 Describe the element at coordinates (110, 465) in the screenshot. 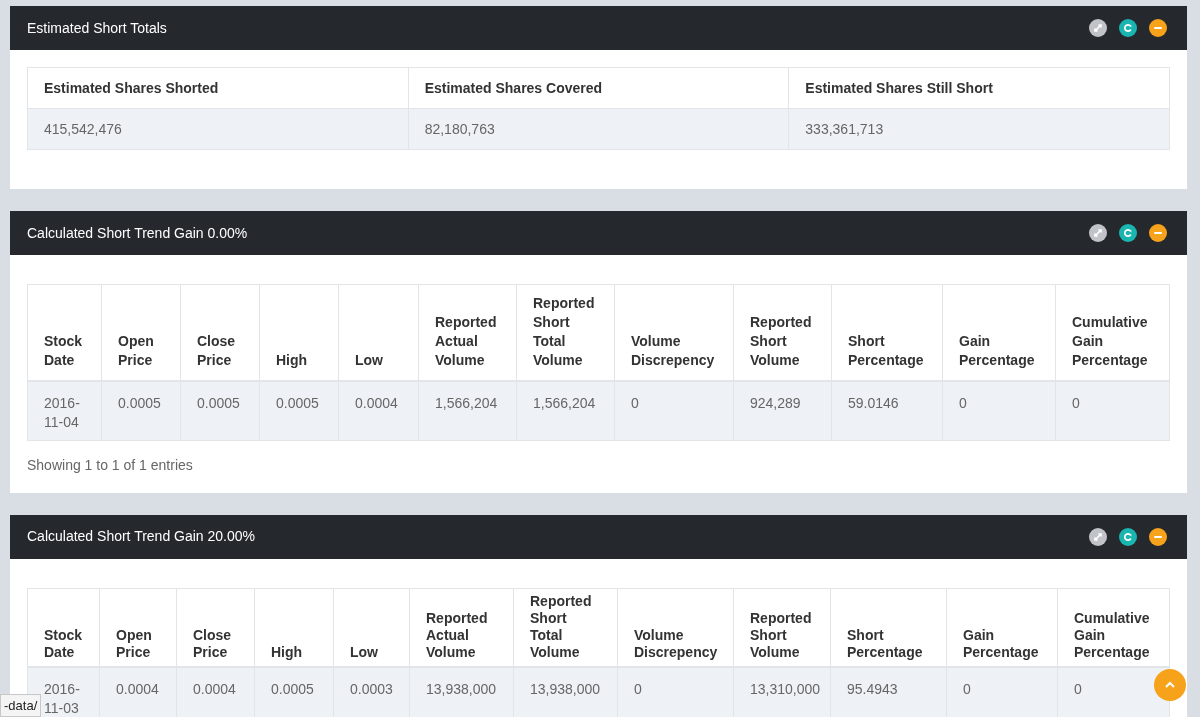

I see `entries-info: Showing 1 to 1 of 1 entries` at that location.